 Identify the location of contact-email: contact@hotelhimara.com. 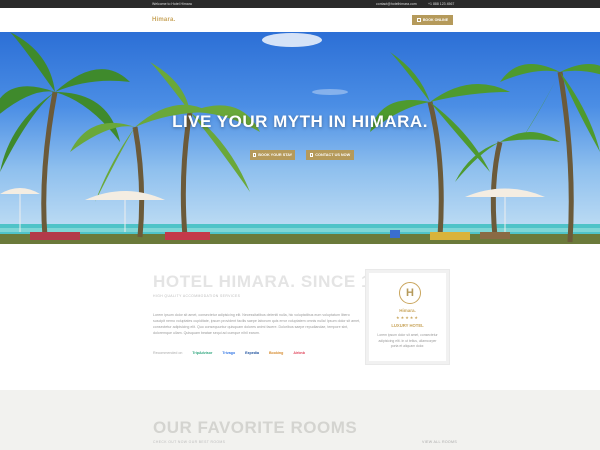
(396, 4).